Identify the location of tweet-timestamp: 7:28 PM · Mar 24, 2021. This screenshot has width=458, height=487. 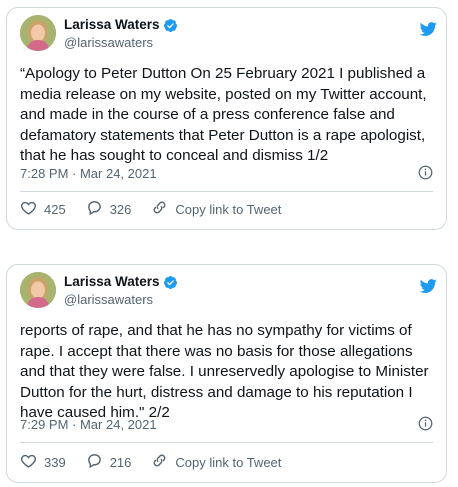
(88, 173).